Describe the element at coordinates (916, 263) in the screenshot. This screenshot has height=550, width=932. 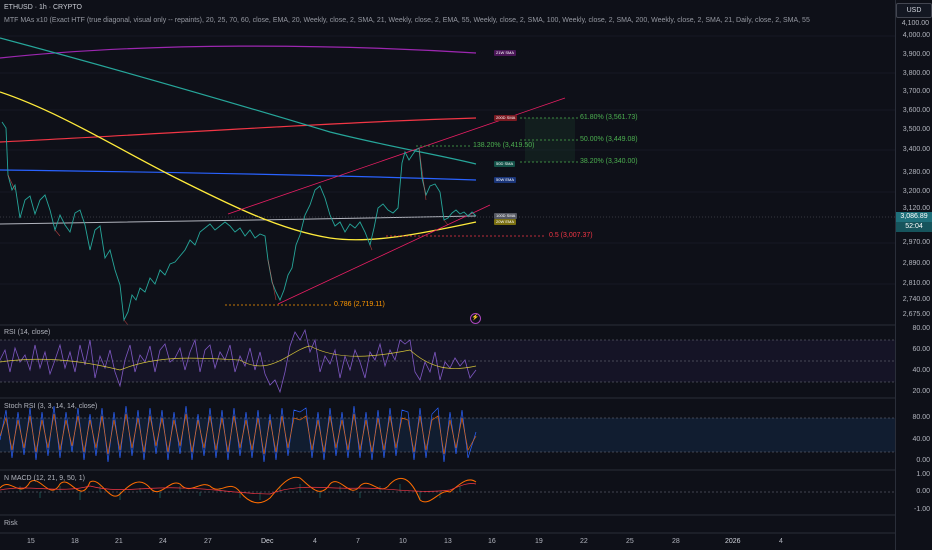
I see `price-tick: 2,890.00` at that location.